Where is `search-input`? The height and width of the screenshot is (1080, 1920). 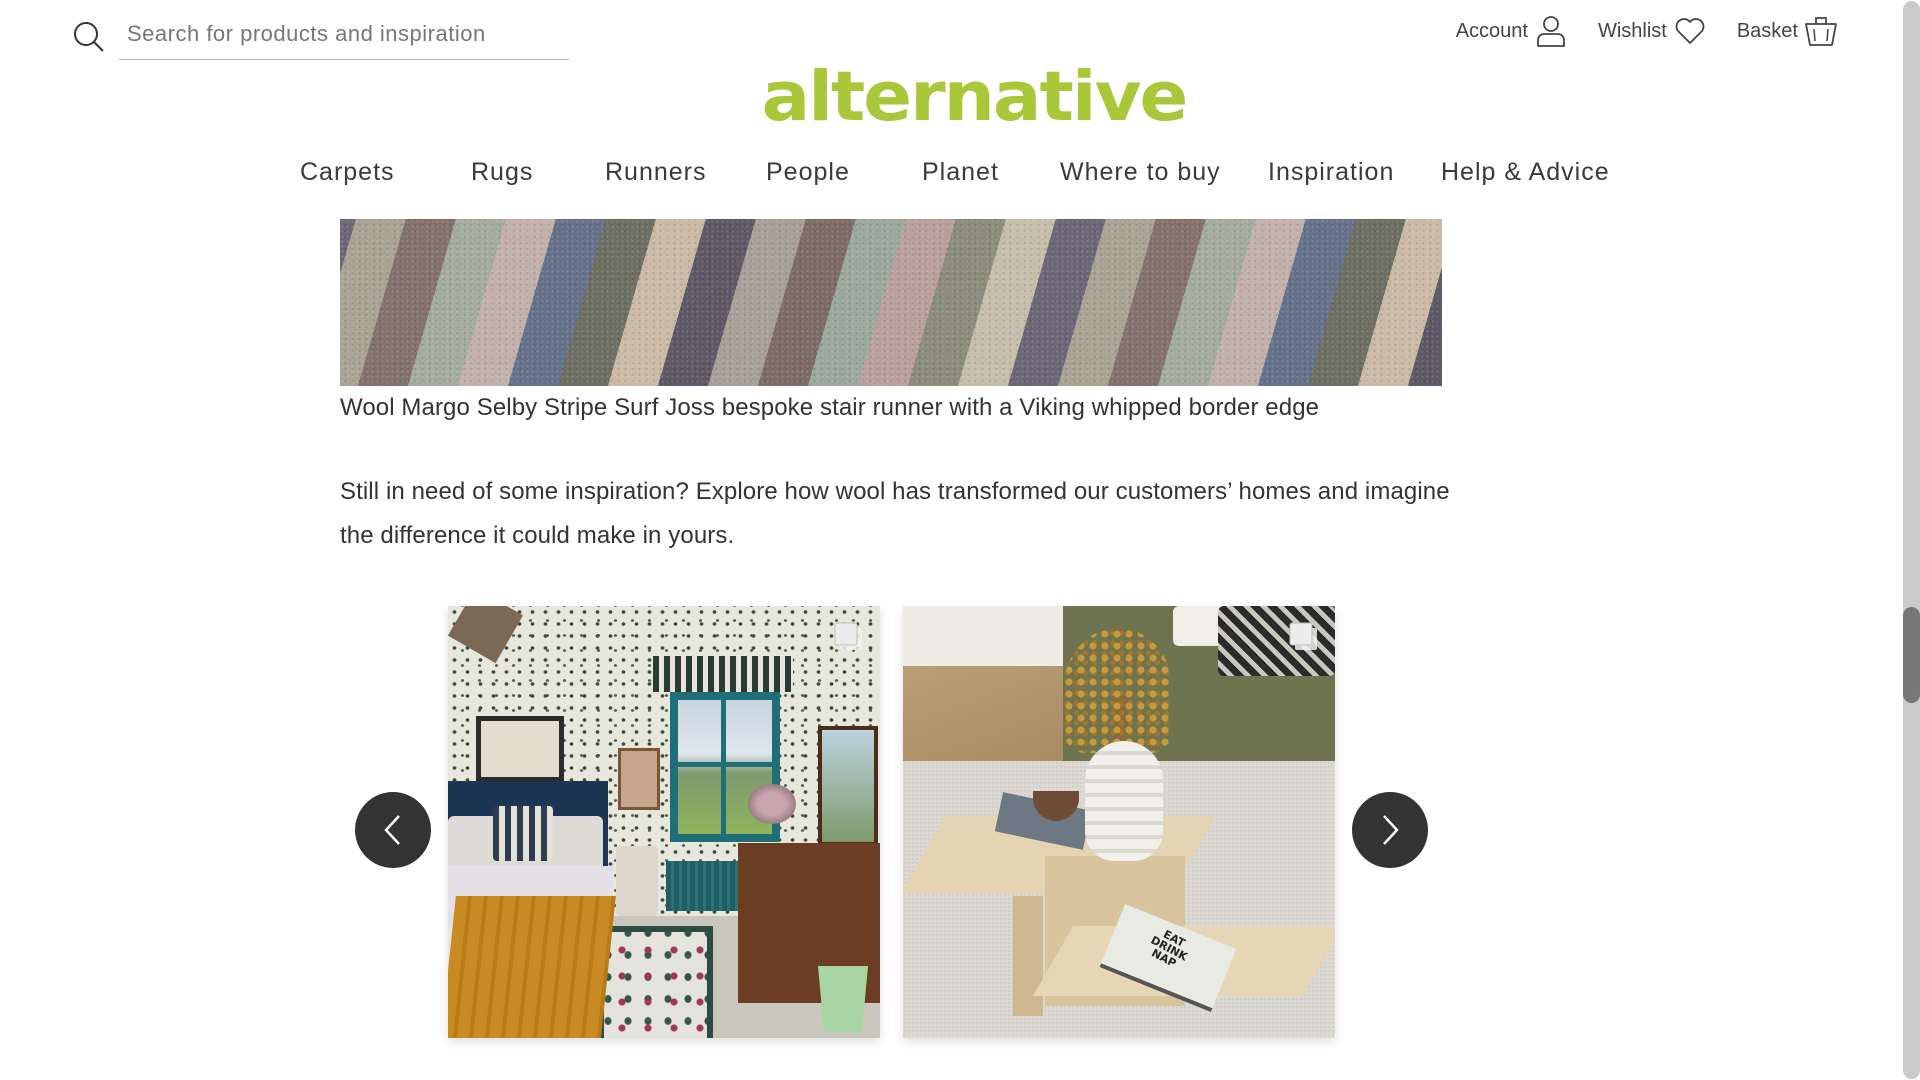
search-input is located at coordinates (344, 37).